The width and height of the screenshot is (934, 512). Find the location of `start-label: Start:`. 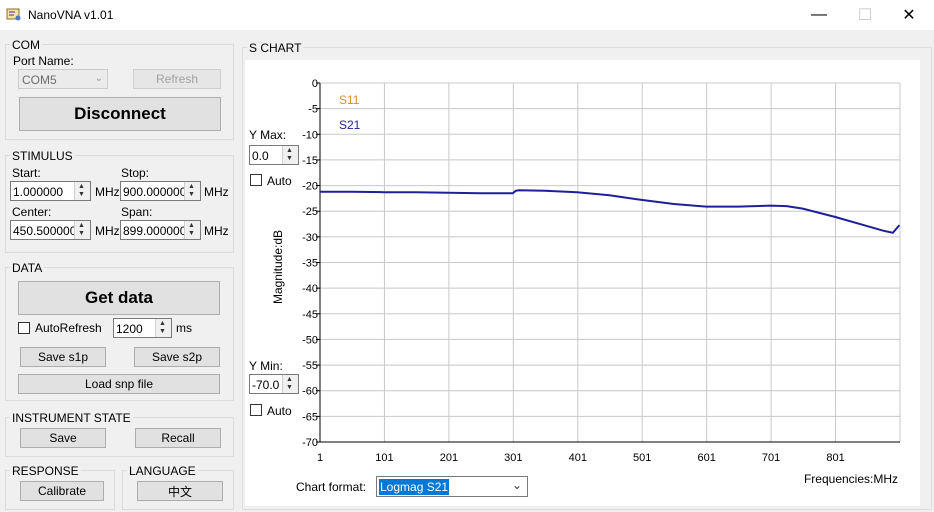

start-label: Start: is located at coordinates (26, 173).